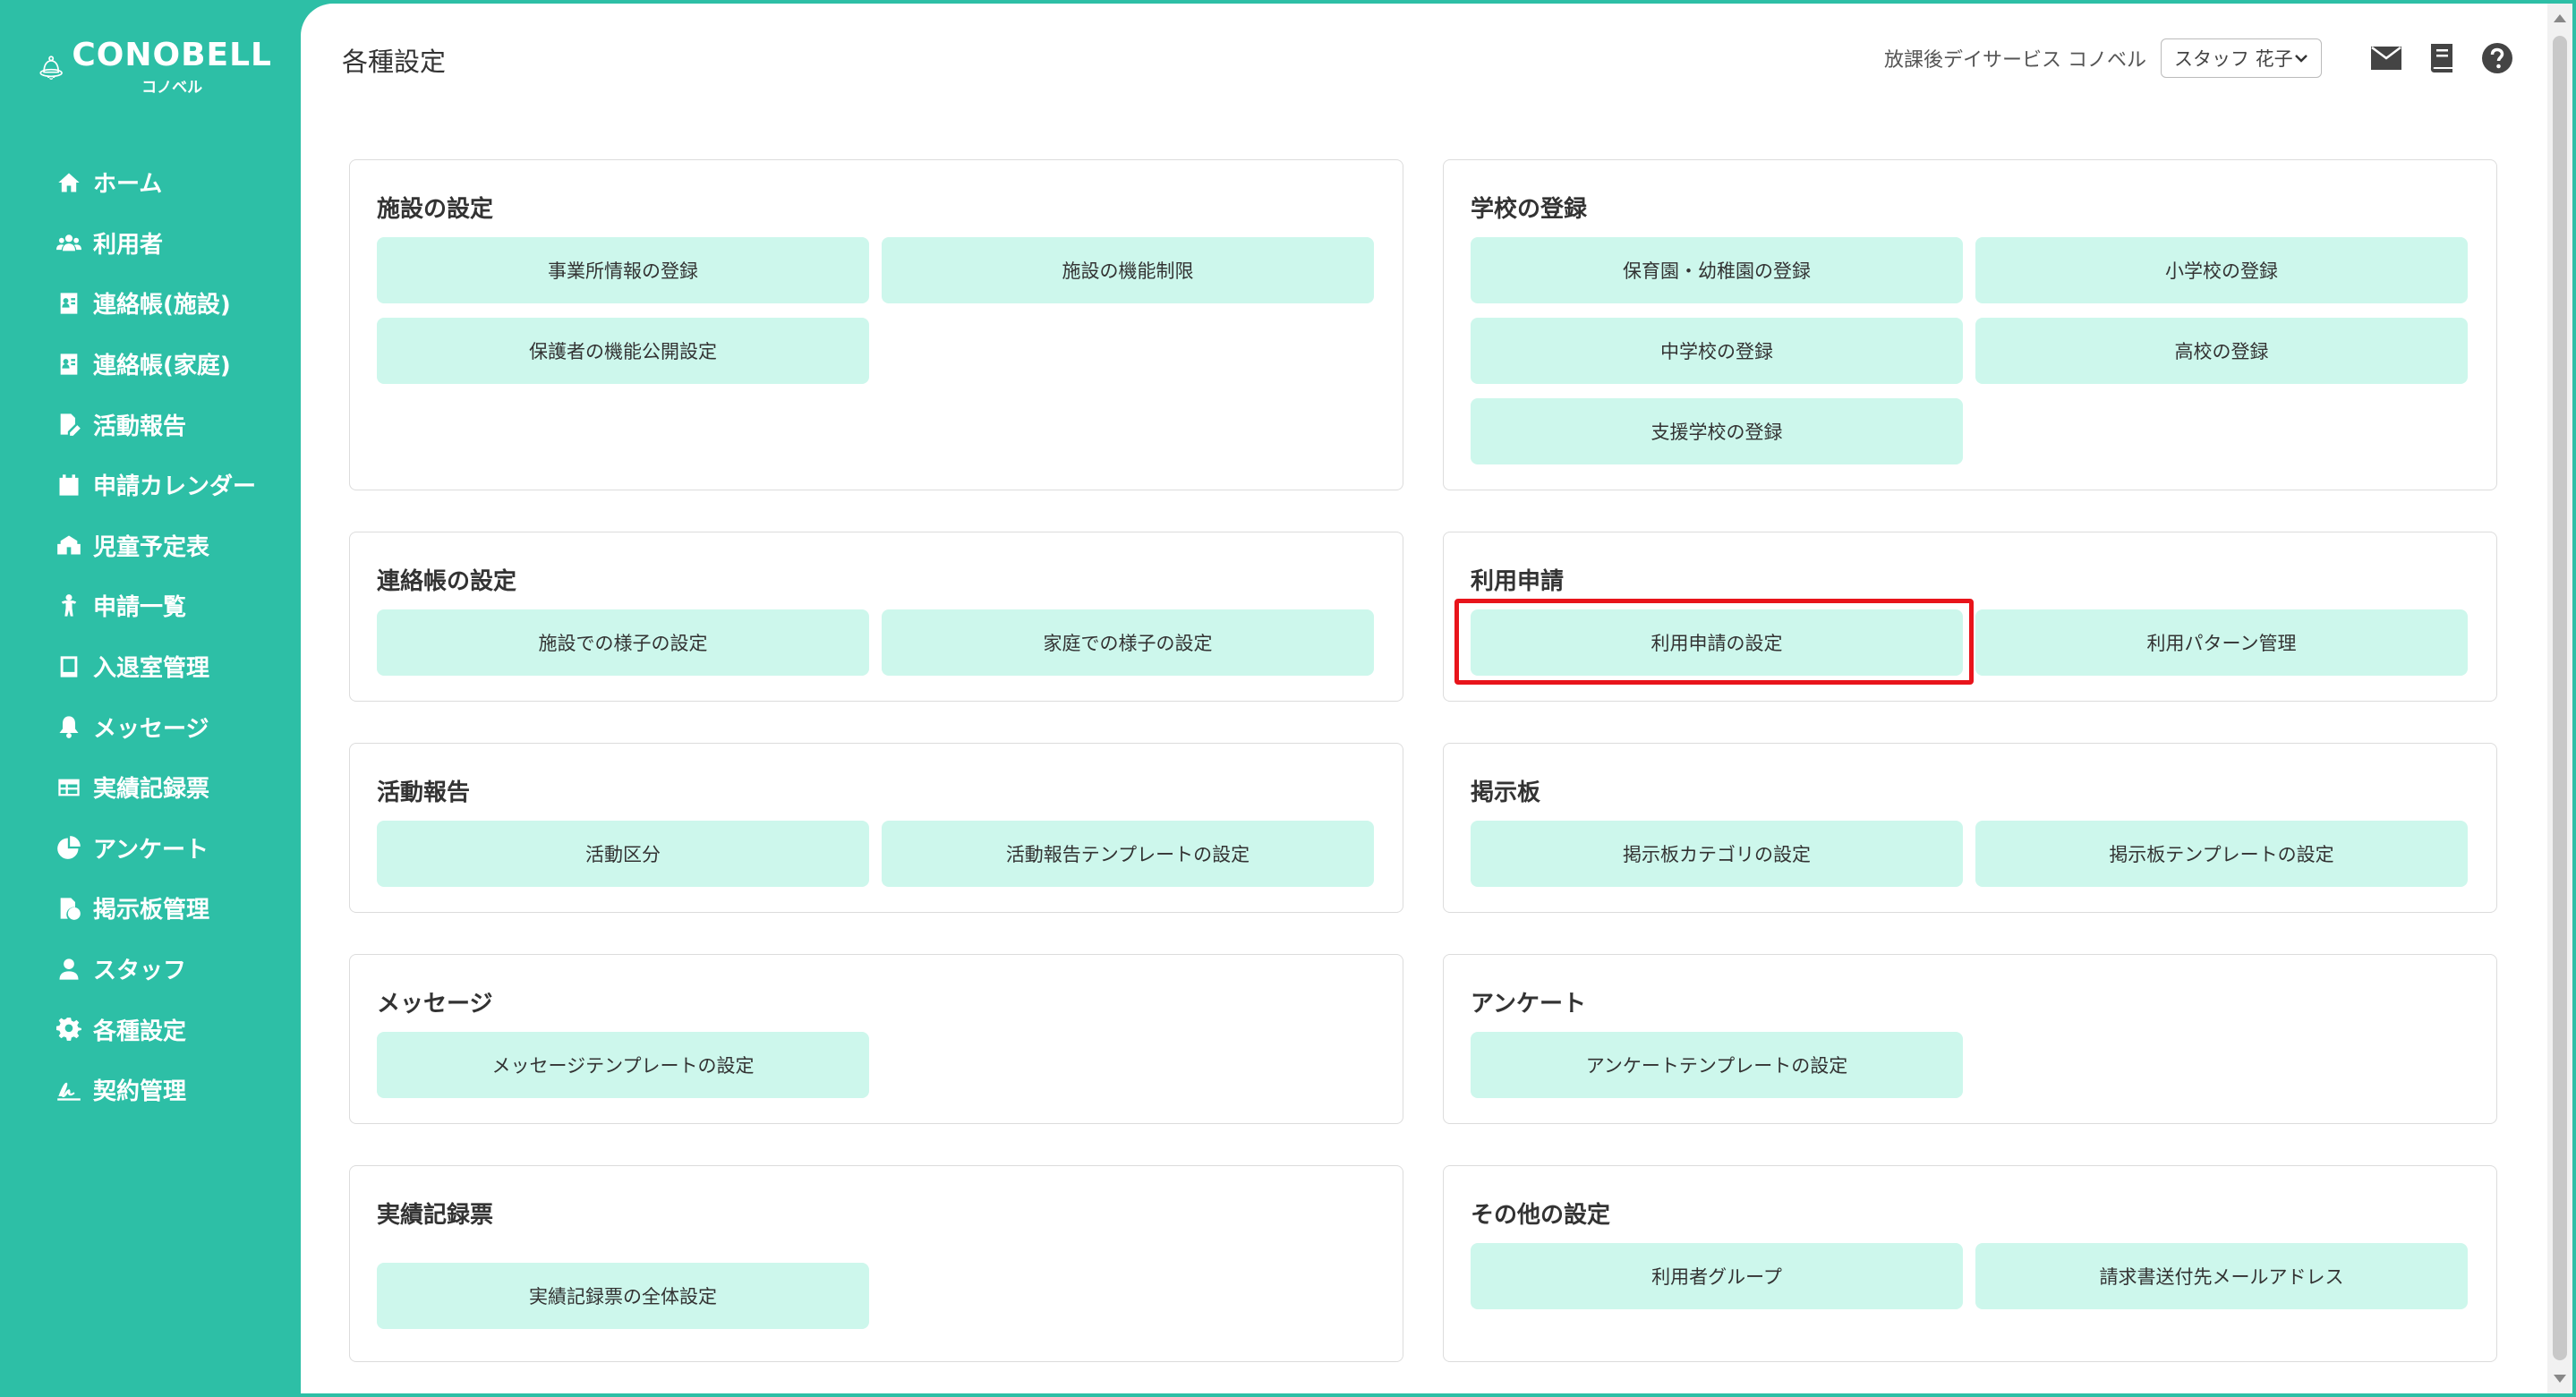  What do you see at coordinates (68, 1030) in the screenshot?
I see `gear-icon` at bounding box center [68, 1030].